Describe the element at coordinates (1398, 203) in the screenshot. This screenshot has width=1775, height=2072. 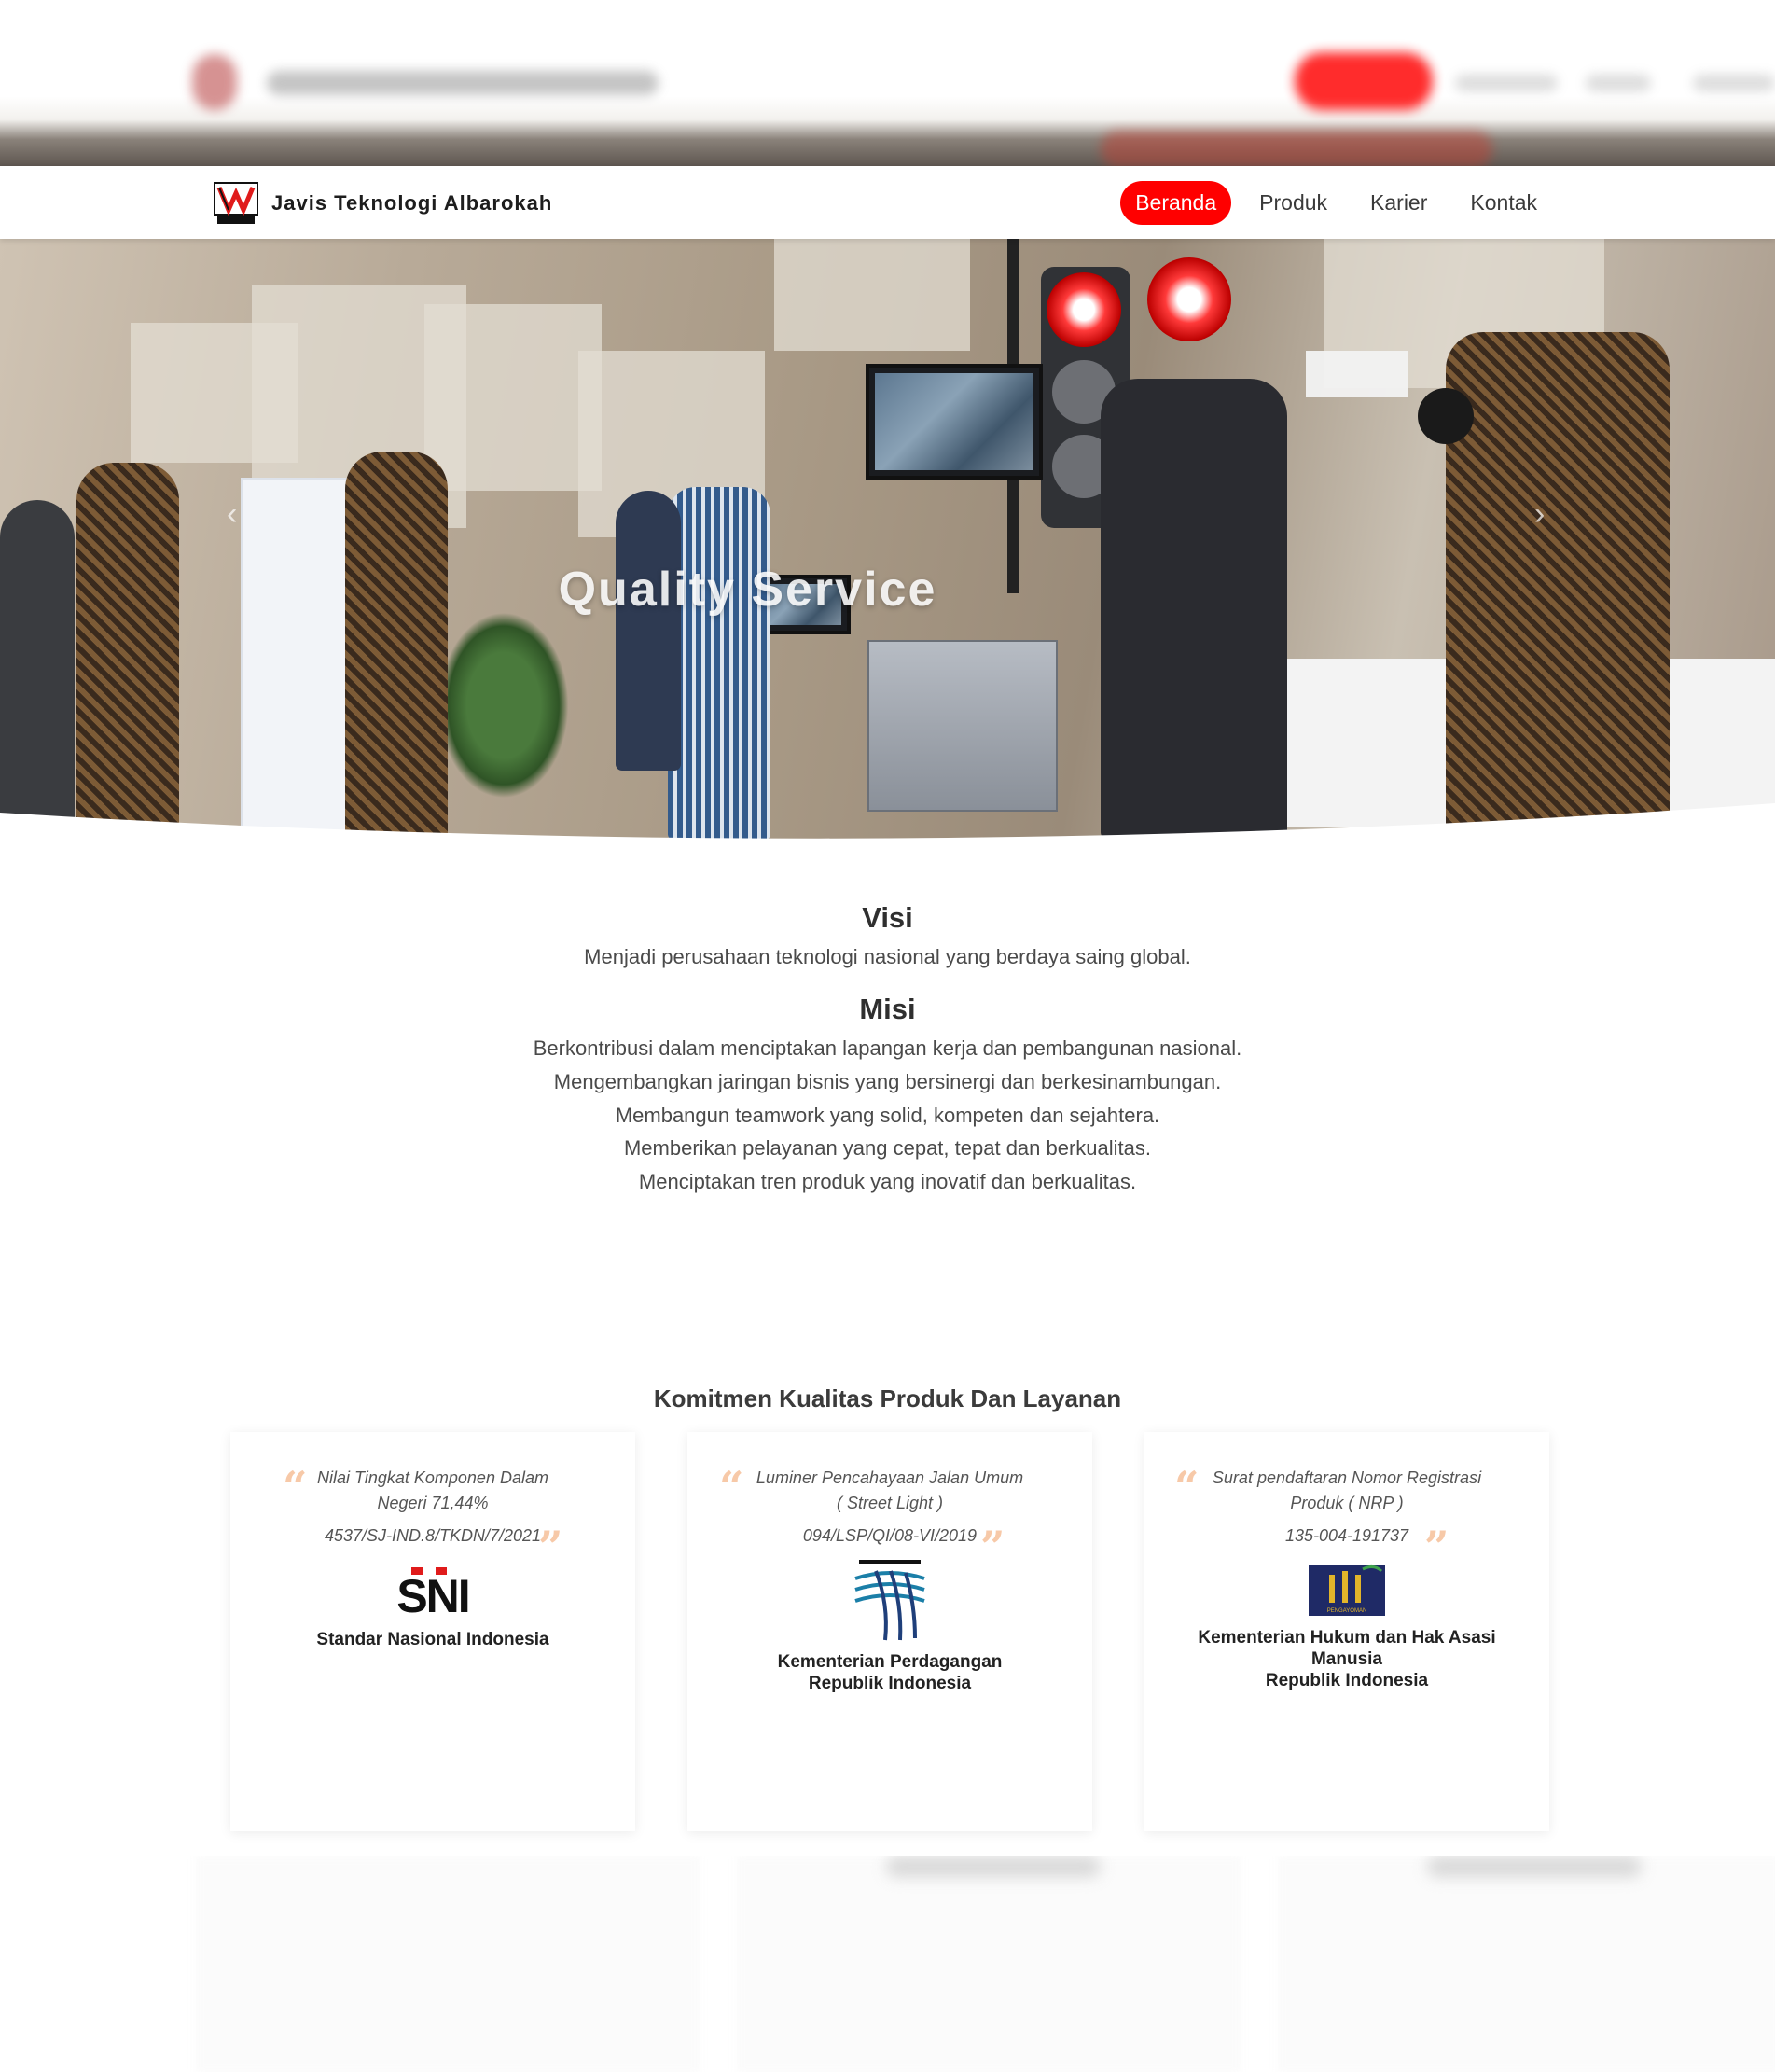
I see `nav-item-karier: Karier` at that location.